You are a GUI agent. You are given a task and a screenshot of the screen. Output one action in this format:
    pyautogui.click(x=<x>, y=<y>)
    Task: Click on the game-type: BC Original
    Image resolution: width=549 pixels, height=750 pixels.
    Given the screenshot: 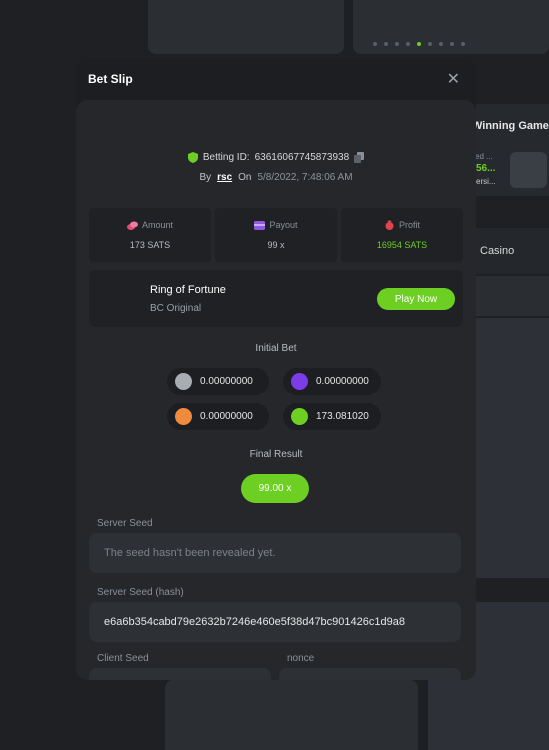 What is the action you would take?
    pyautogui.click(x=176, y=308)
    